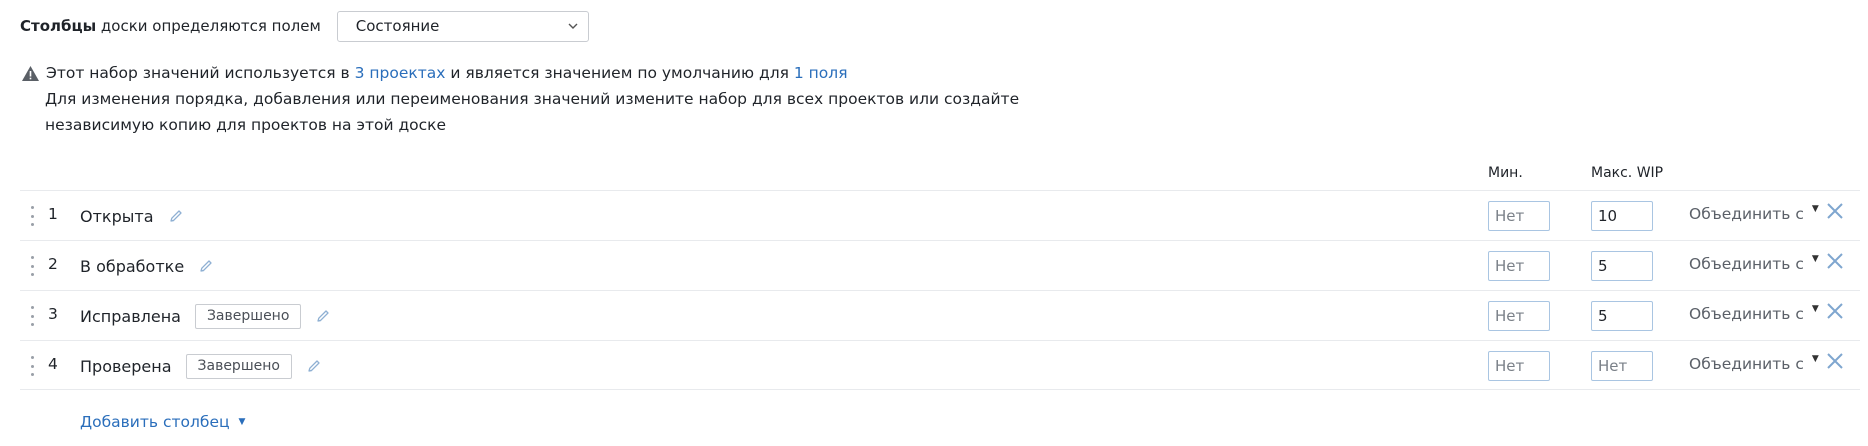 The height and width of the screenshot is (446, 1868). What do you see at coordinates (170, 26) in the screenshot?
I see `columns-field-label: Столбцы доски определяются полем` at bounding box center [170, 26].